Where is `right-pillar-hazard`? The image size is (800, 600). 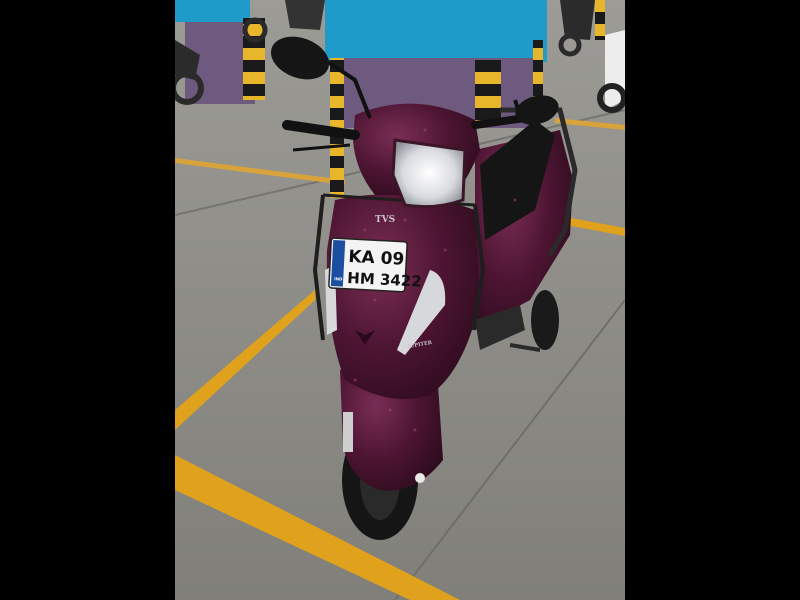
right-pillar-hazard is located at coordinates (600, 20).